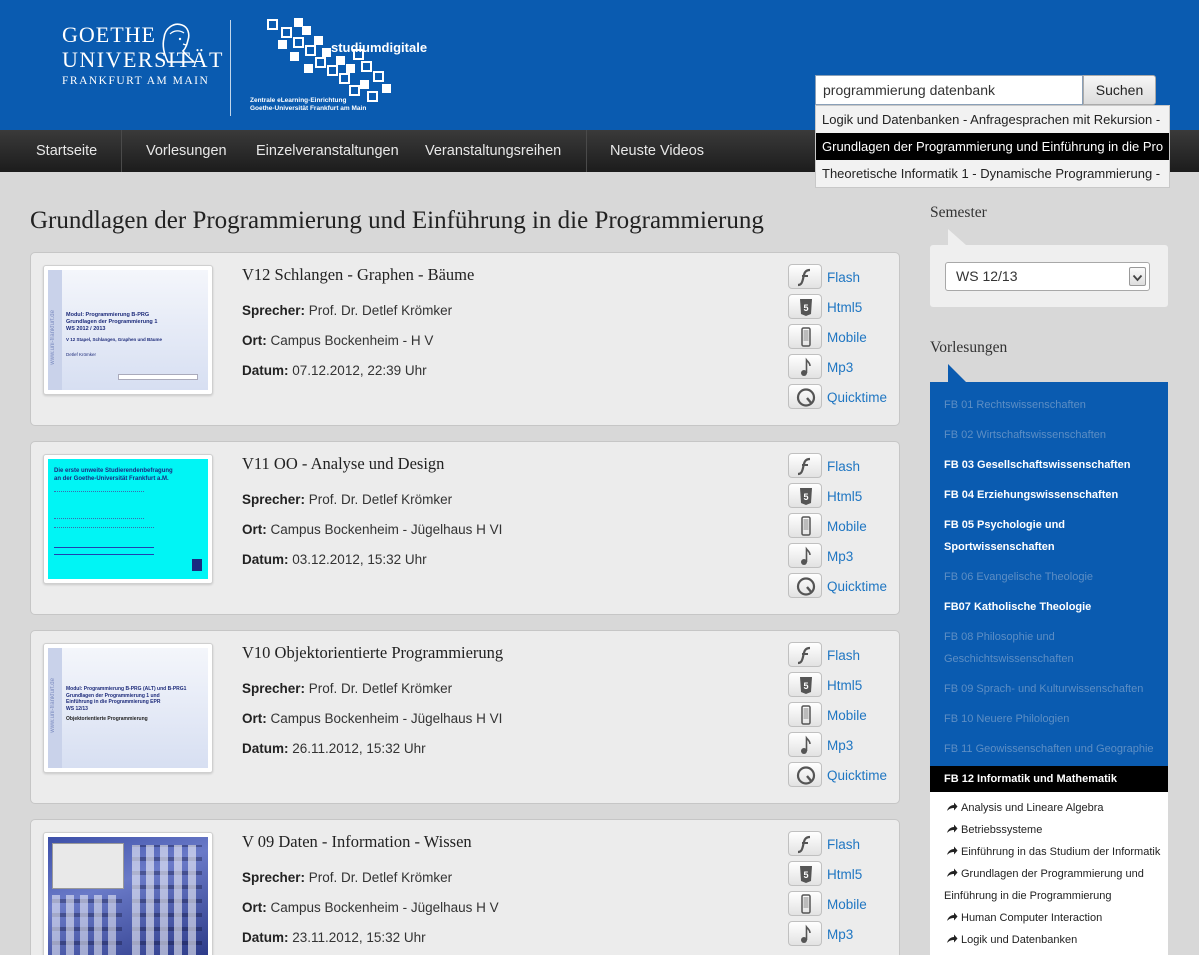 This screenshot has width=1199, height=955. Describe the element at coordinates (357, 842) in the screenshot. I see `lecture-title: V 09 Daten - Information - Wissen` at that location.